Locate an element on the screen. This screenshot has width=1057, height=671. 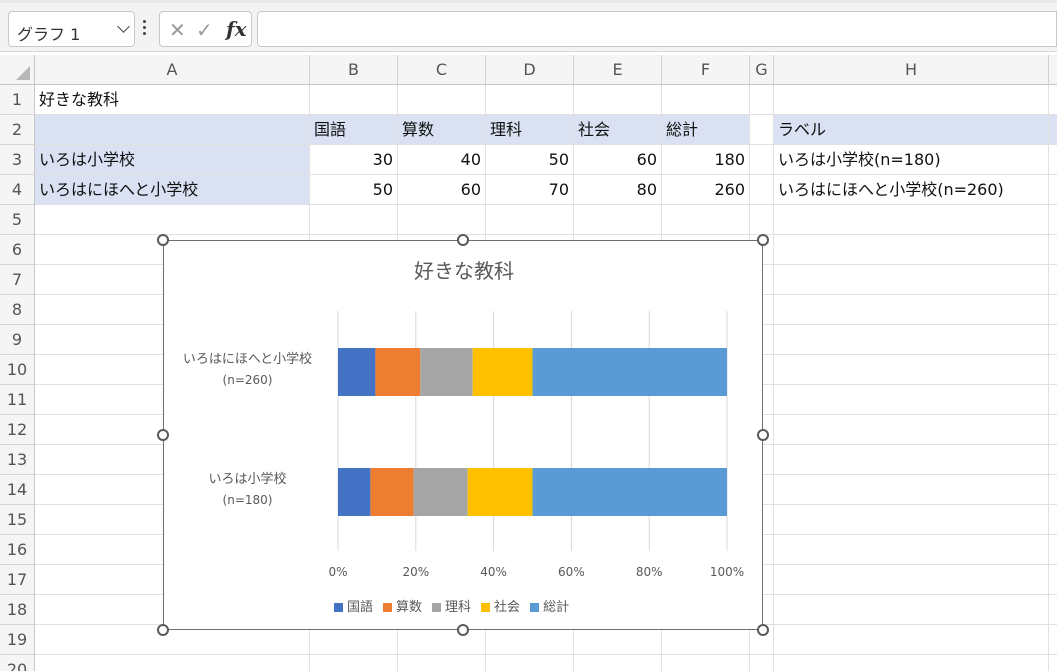
y-tick-label: いろはにほへと小学校 (n=260) is located at coordinates (247, 370).